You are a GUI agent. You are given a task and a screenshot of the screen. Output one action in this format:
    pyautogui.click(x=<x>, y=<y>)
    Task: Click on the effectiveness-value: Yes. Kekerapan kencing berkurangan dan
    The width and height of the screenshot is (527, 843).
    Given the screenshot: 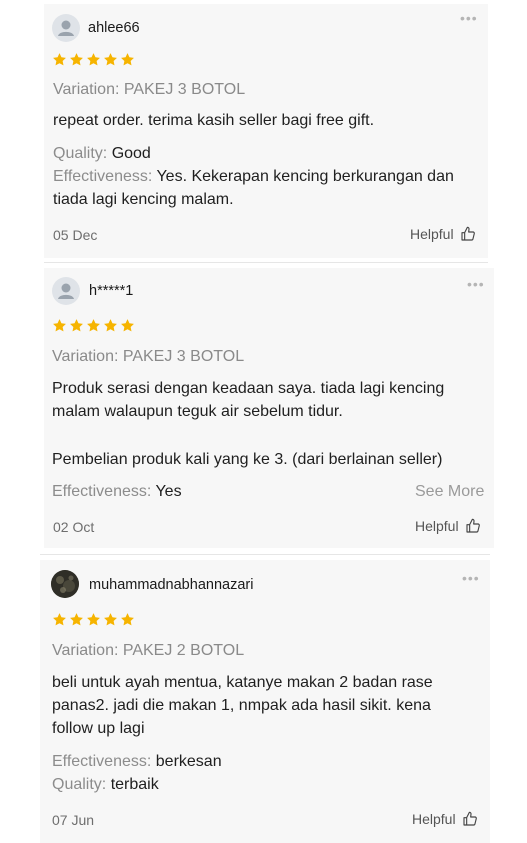 What is the action you would take?
    pyautogui.click(x=305, y=176)
    